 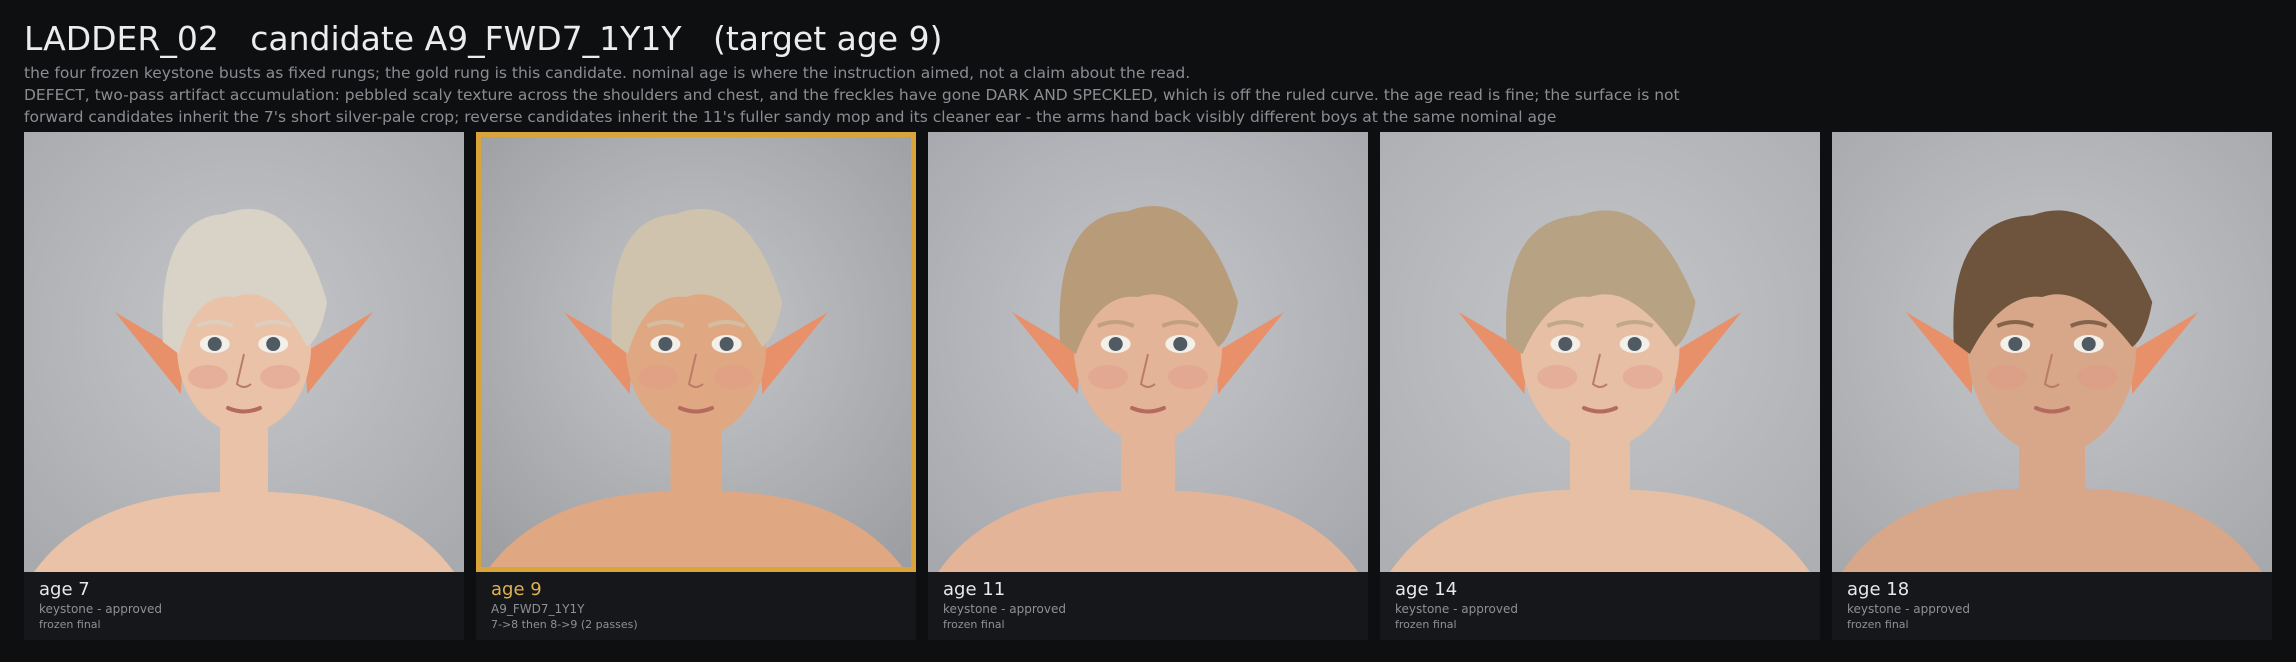 What do you see at coordinates (244, 602) in the screenshot?
I see `caption-age-7: age 7 keystone - approved frozen final` at bounding box center [244, 602].